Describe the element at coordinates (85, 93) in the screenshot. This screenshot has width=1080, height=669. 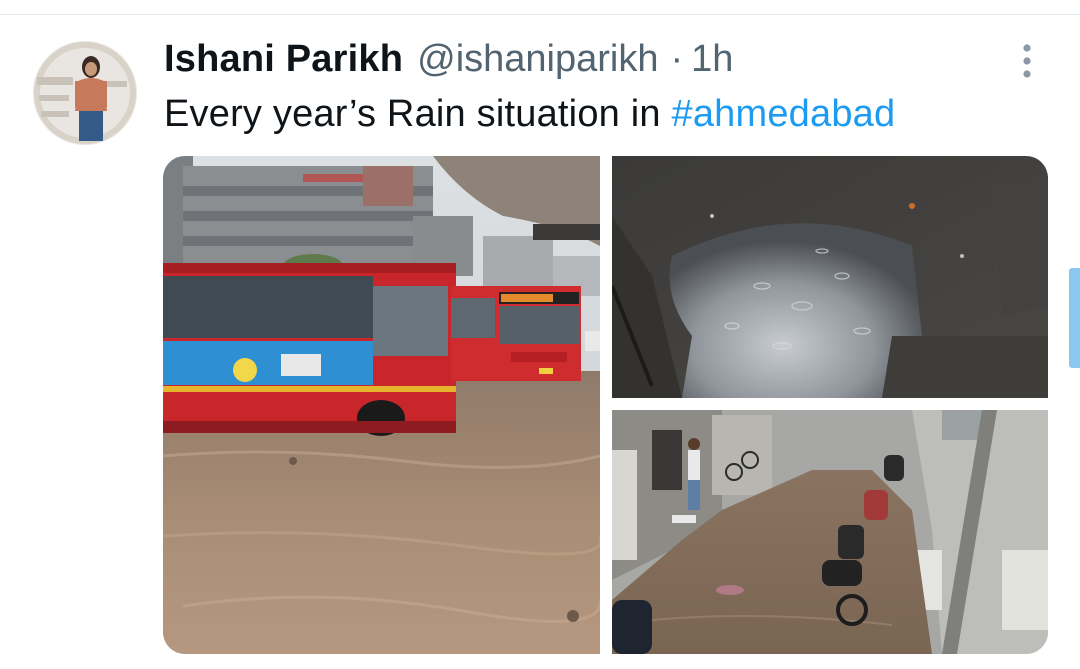
I see `avatar` at that location.